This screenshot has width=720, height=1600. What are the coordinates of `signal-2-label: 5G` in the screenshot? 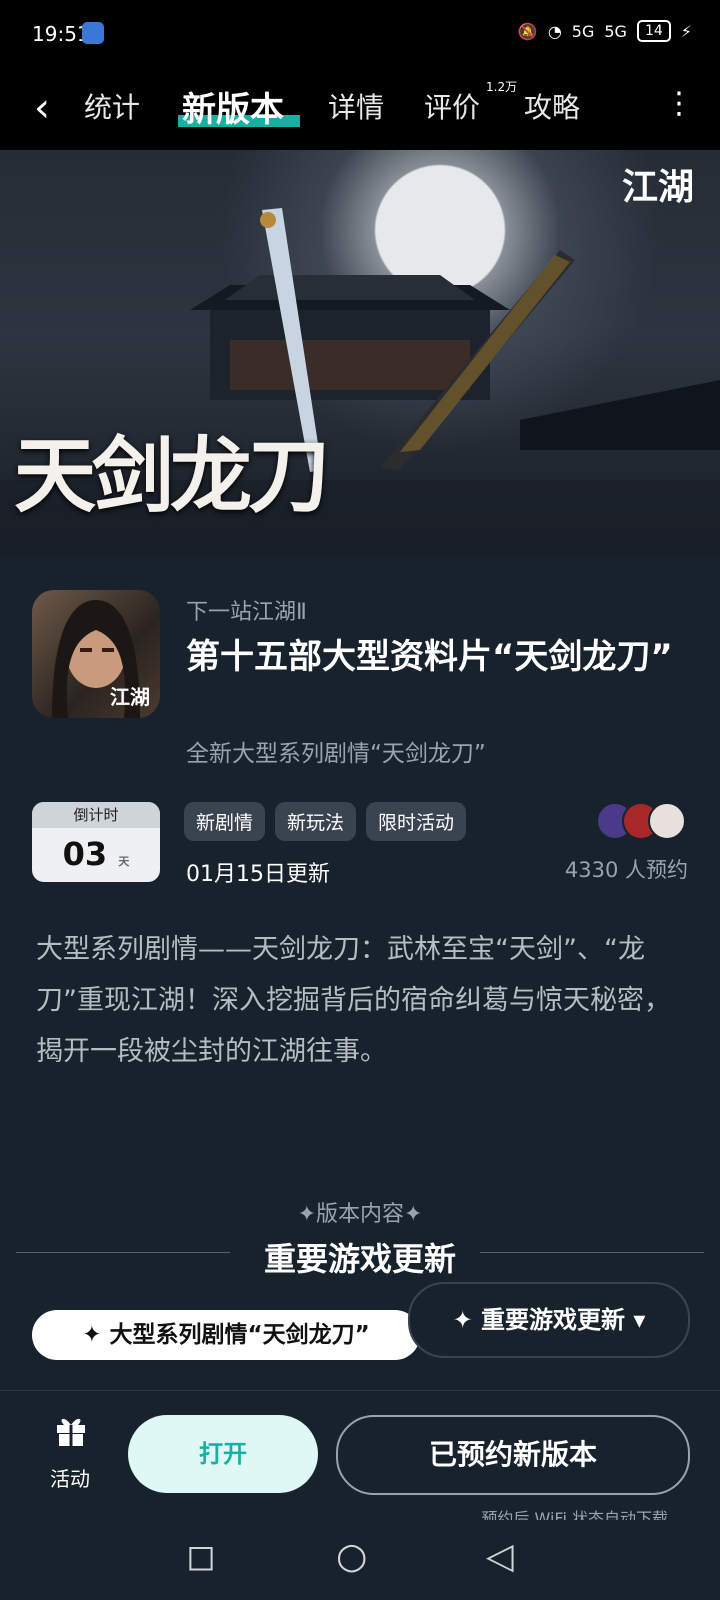 It's located at (615, 31).